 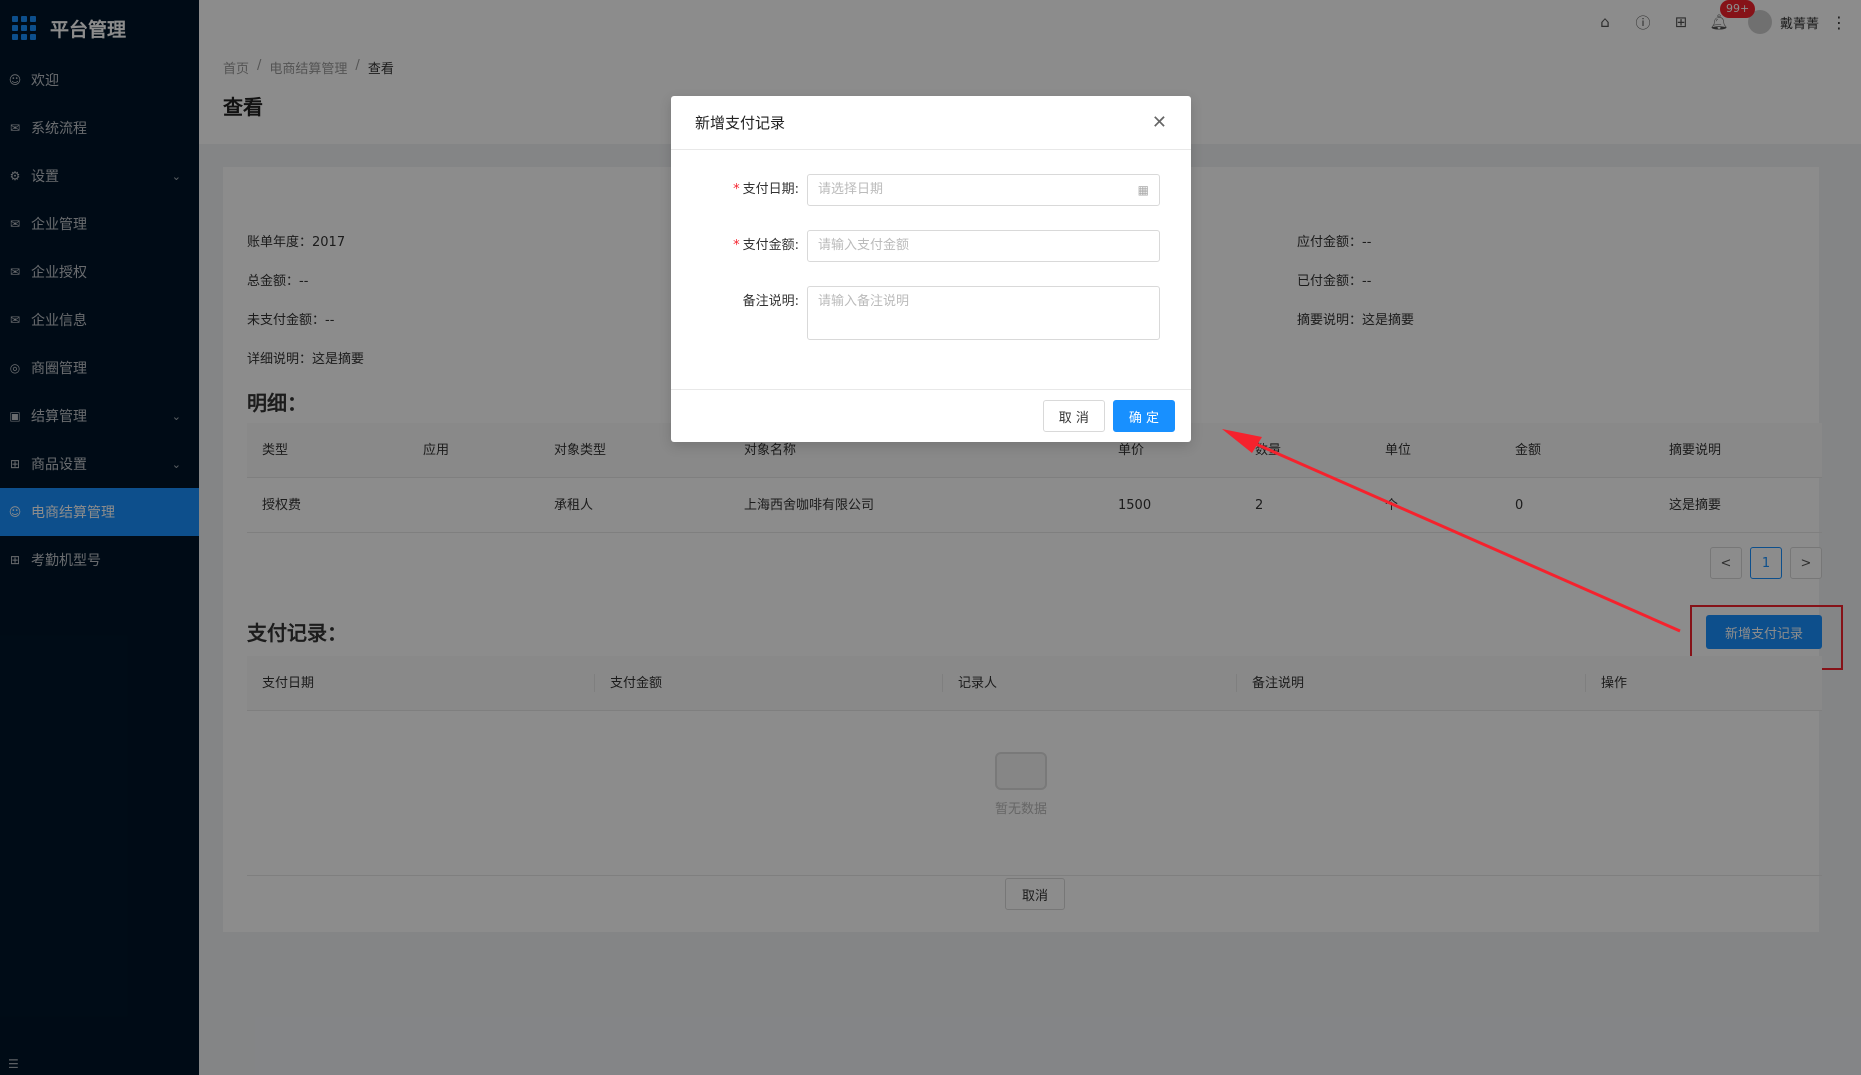 What do you see at coordinates (766, 189) in the screenshot?
I see `date-label: * 支付日期:` at bounding box center [766, 189].